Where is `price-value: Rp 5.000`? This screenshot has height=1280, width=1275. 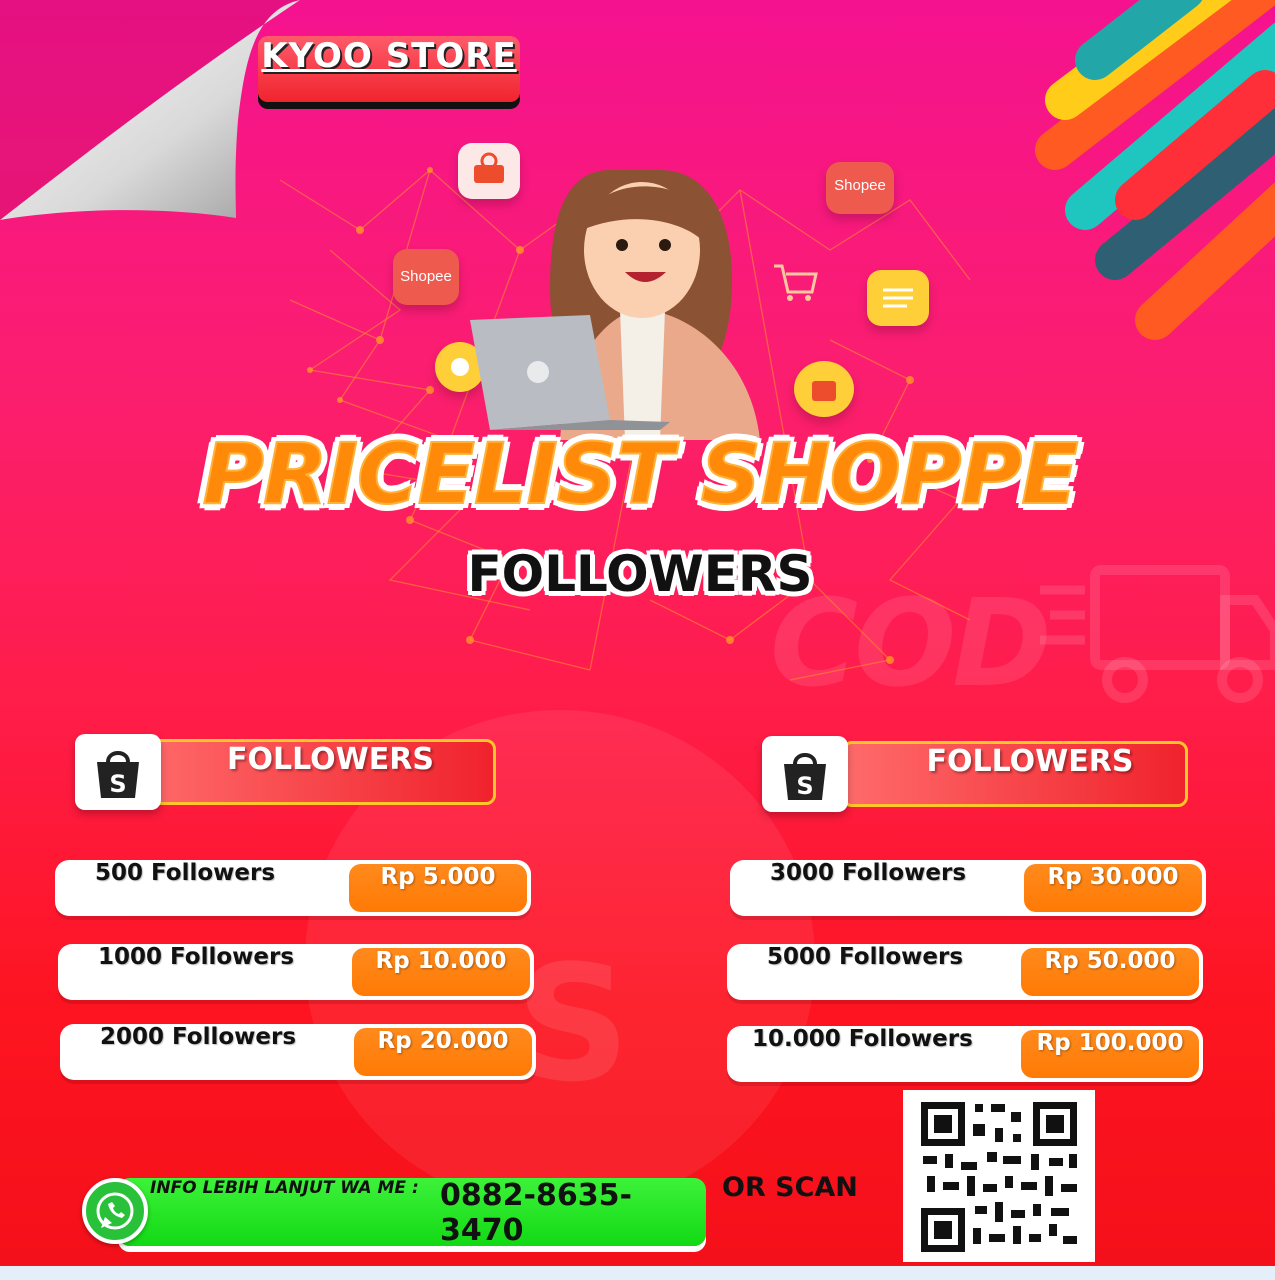
price-value: Rp 5.000 is located at coordinates (438, 877).